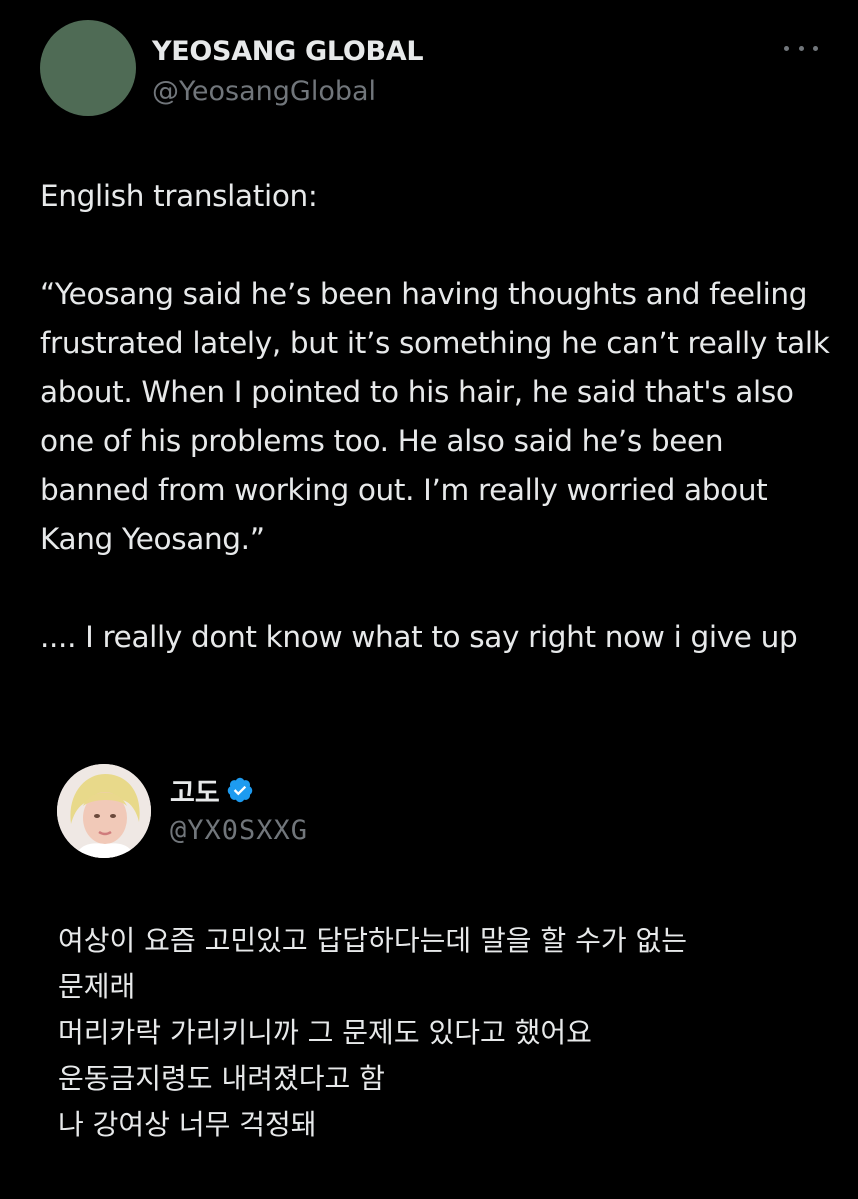 This screenshot has width=858, height=1199. What do you see at coordinates (264, 91) in the screenshot?
I see `author-handle: @YeosangGlobal` at bounding box center [264, 91].